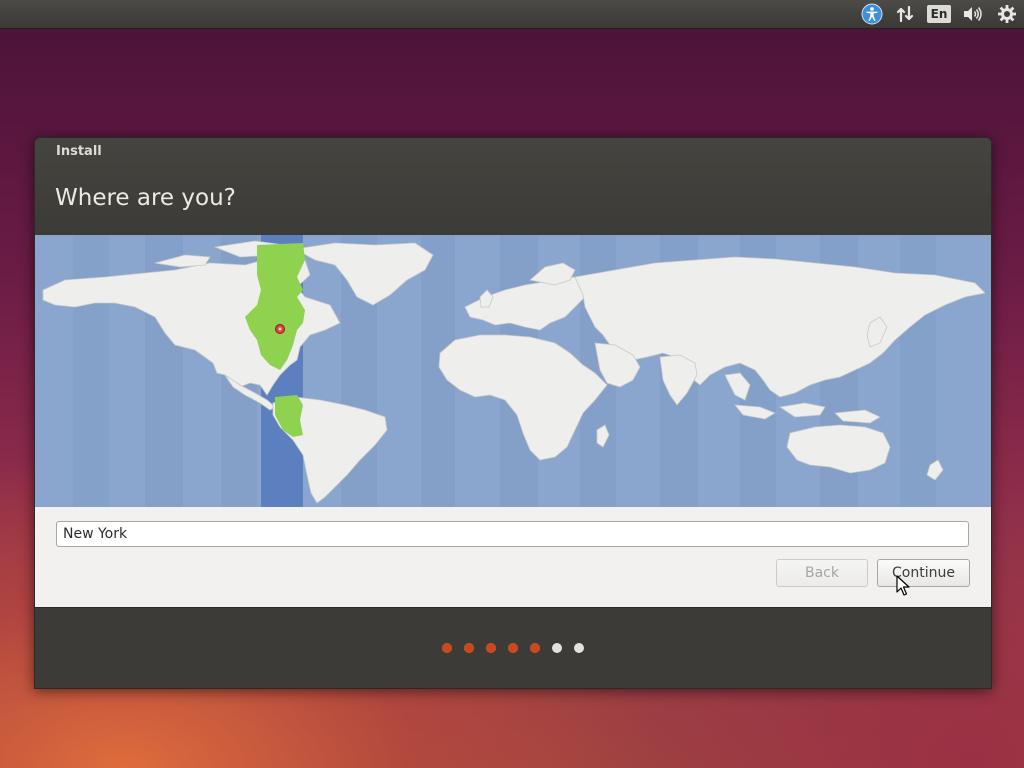 The width and height of the screenshot is (1024, 768). I want to click on language-label: En, so click(939, 14).